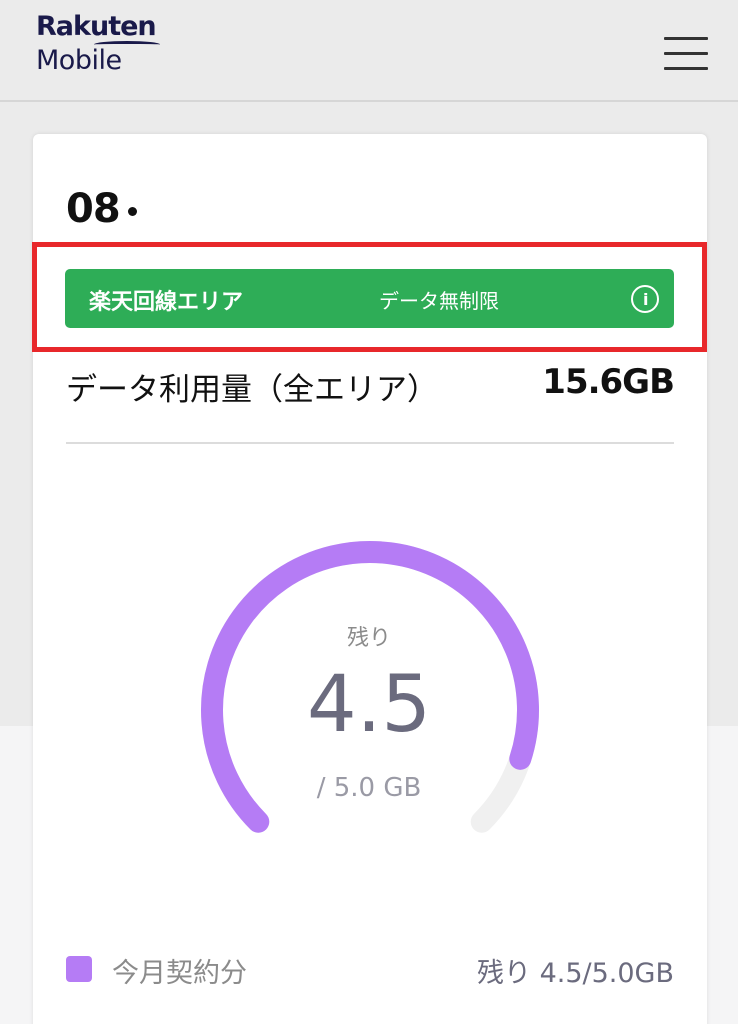 The image size is (738, 1024). What do you see at coordinates (179, 973) in the screenshot?
I see `legend-label: 今月契約分` at bounding box center [179, 973].